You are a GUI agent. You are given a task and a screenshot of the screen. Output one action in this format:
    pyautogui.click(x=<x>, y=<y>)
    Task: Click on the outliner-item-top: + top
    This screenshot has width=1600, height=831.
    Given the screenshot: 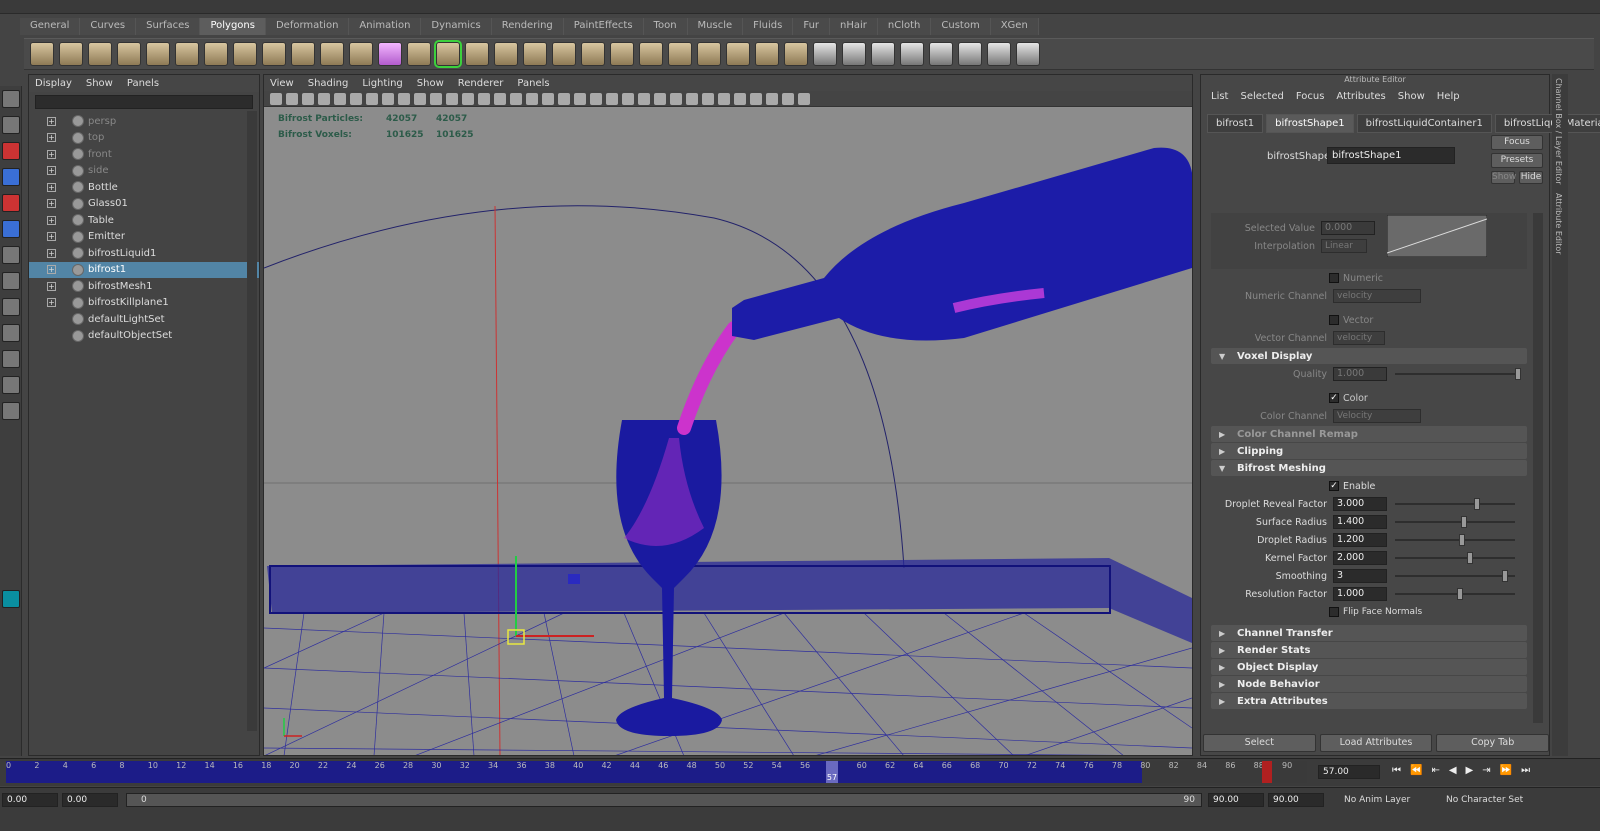 What is the action you would take?
    pyautogui.click(x=144, y=138)
    